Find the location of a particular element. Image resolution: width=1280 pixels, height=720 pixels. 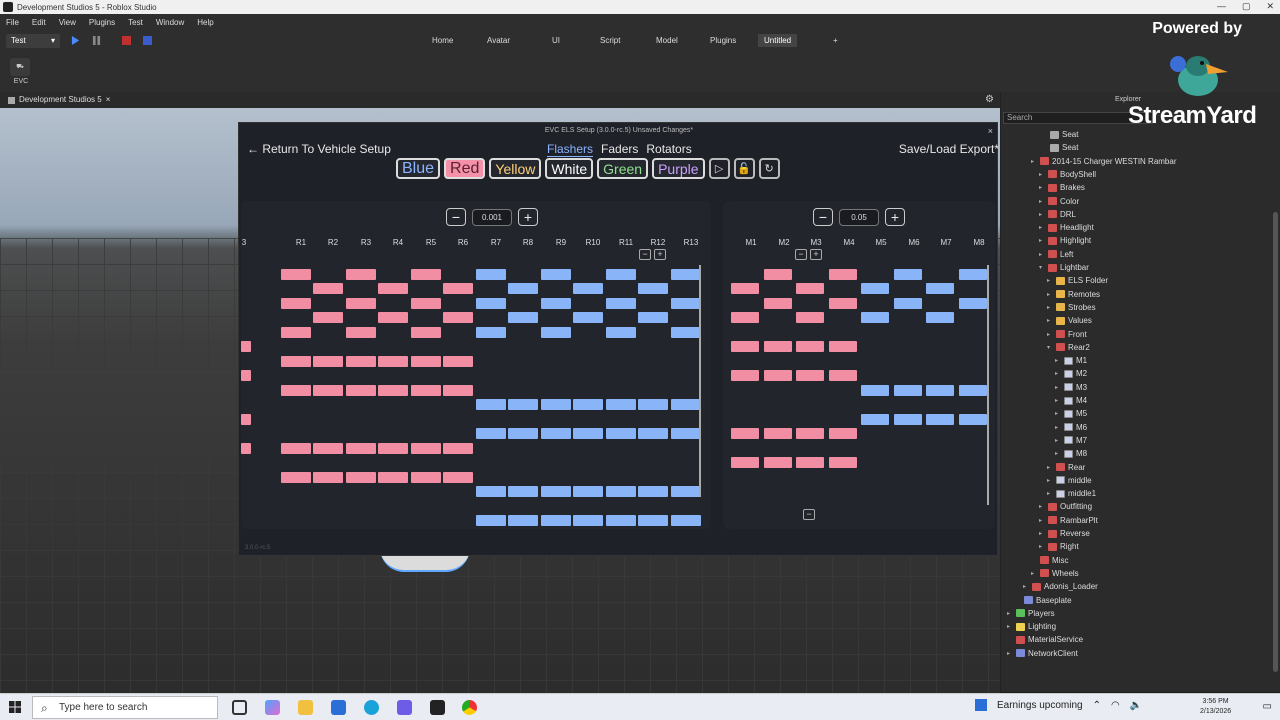

explorer-item: ▸ M4 is located at coordinates (1071, 400).